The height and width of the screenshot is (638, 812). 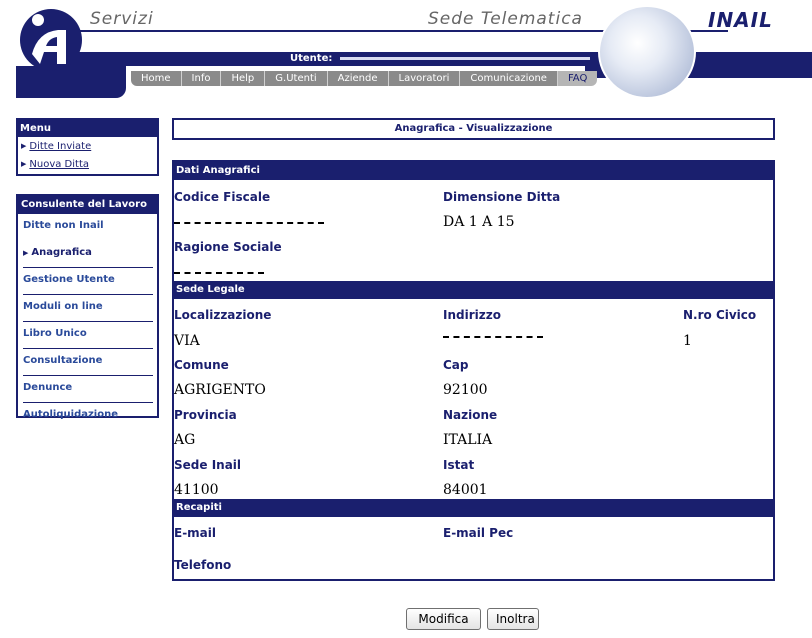 I want to click on user-label: Utente:, so click(x=311, y=58).